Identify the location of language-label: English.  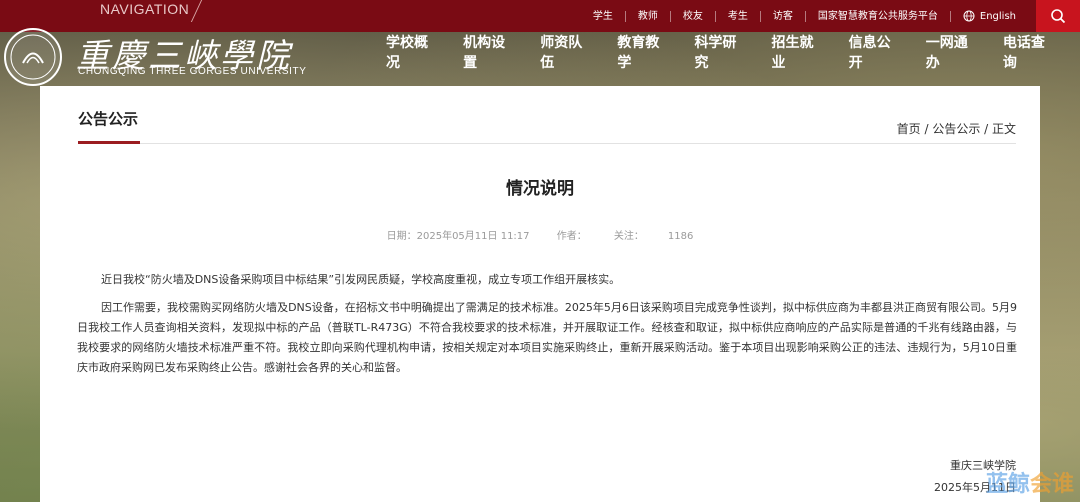
(997, 16).